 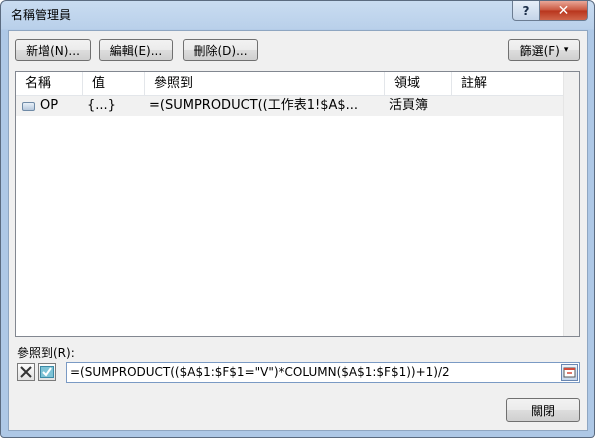 I want to click on help-button: ?, so click(x=526, y=11).